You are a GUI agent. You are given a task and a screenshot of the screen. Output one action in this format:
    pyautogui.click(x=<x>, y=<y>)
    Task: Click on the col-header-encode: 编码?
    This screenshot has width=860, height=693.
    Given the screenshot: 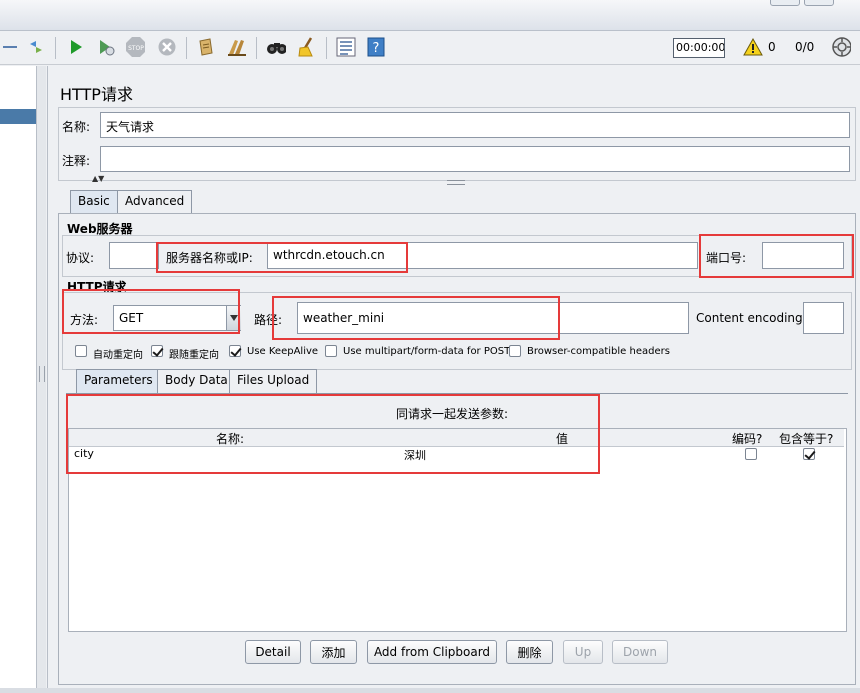 What is the action you would take?
    pyautogui.click(x=747, y=439)
    